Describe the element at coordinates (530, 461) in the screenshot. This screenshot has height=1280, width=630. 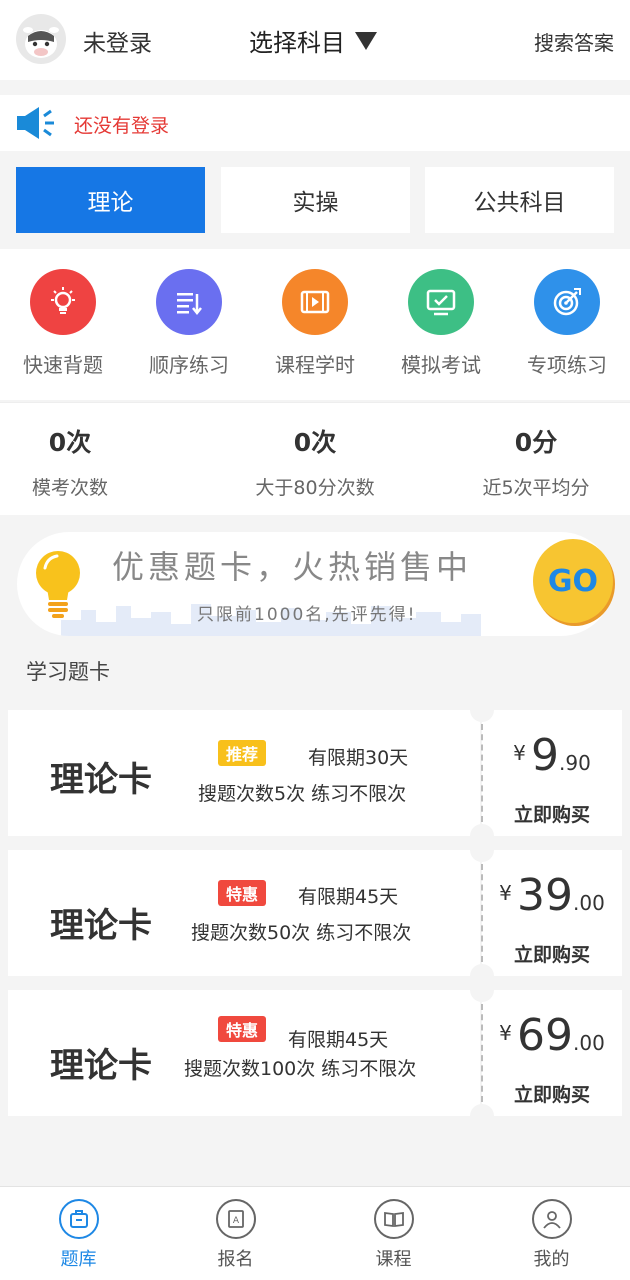
I see `stat-avg-score: 0分 近5次平均分` at that location.